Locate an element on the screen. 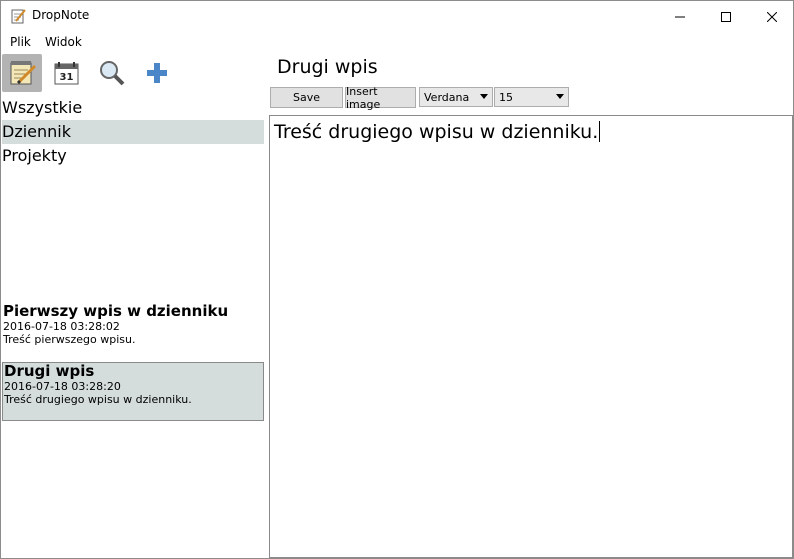 Image resolution: width=794 pixels, height=559 pixels. font-family-value: Verdana is located at coordinates (447, 97).